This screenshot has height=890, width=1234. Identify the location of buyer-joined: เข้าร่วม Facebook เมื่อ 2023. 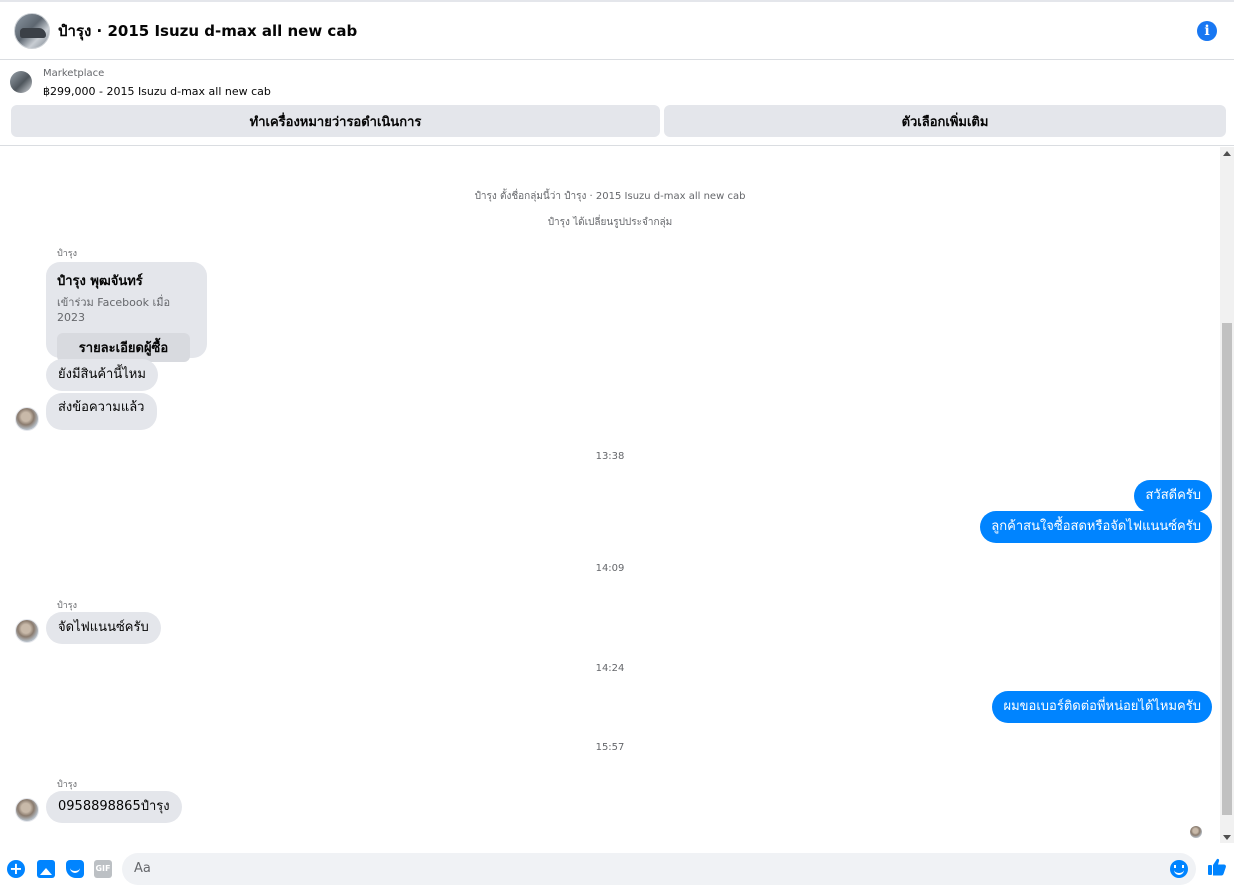
(114, 310).